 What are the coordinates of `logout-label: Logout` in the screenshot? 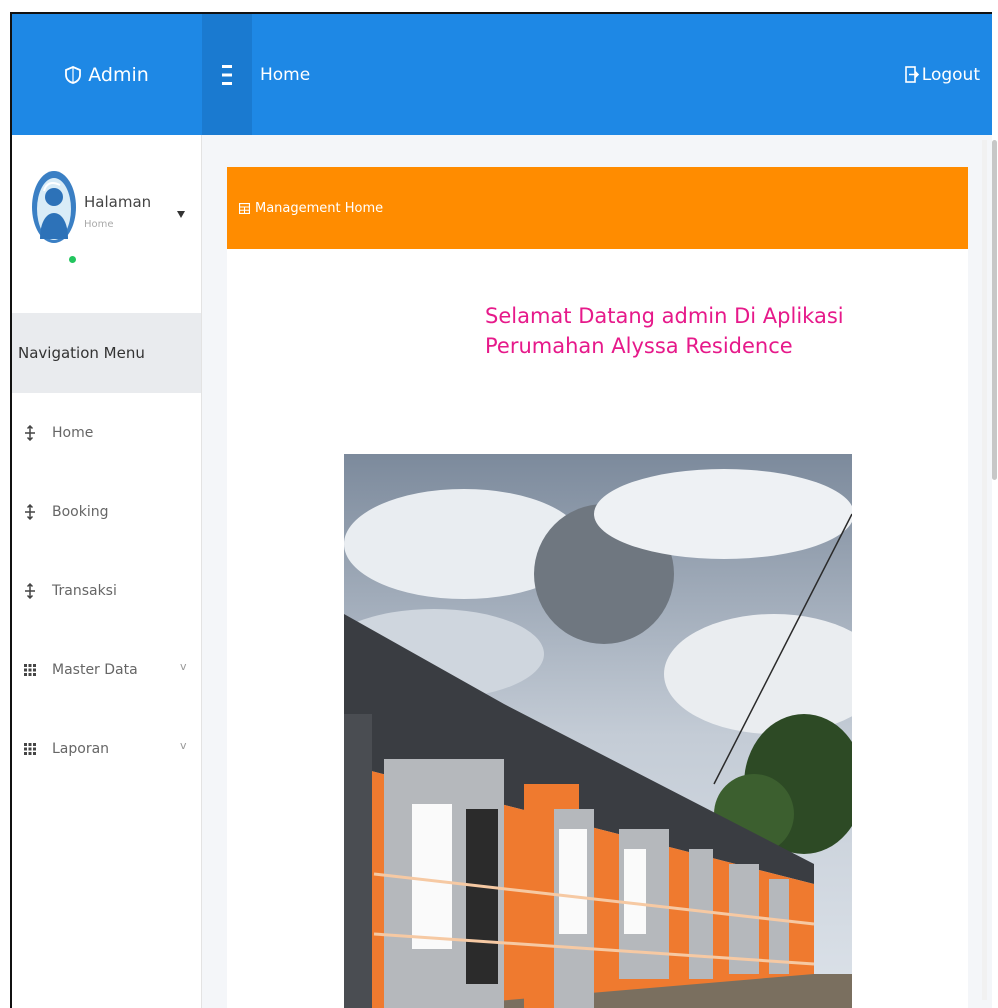 It's located at (950, 74).